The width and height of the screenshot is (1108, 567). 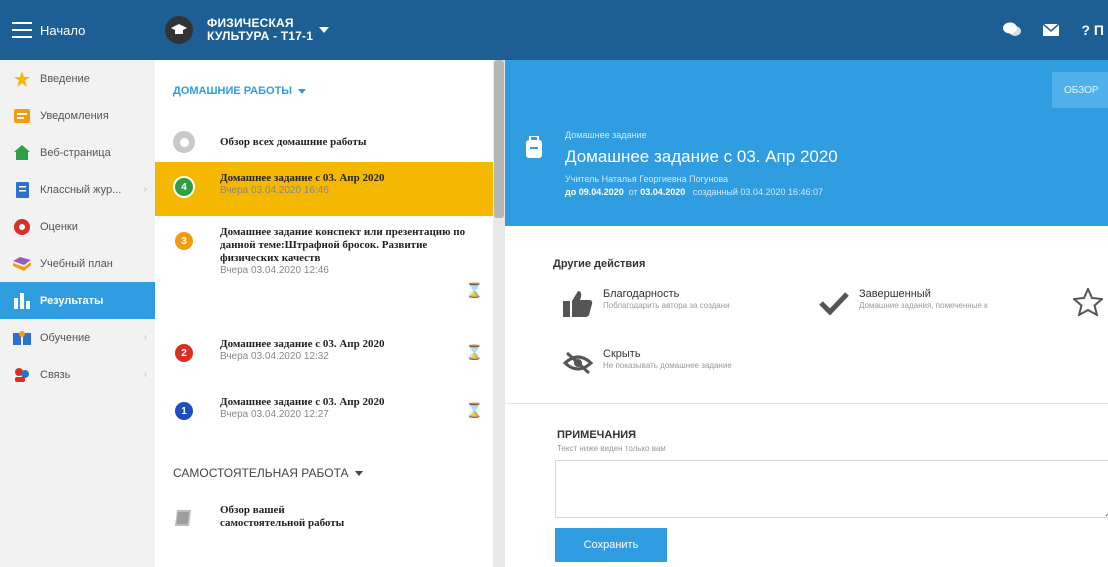 What do you see at coordinates (594, 192) in the screenshot?
I see `due-date: до 09.04.2020` at bounding box center [594, 192].